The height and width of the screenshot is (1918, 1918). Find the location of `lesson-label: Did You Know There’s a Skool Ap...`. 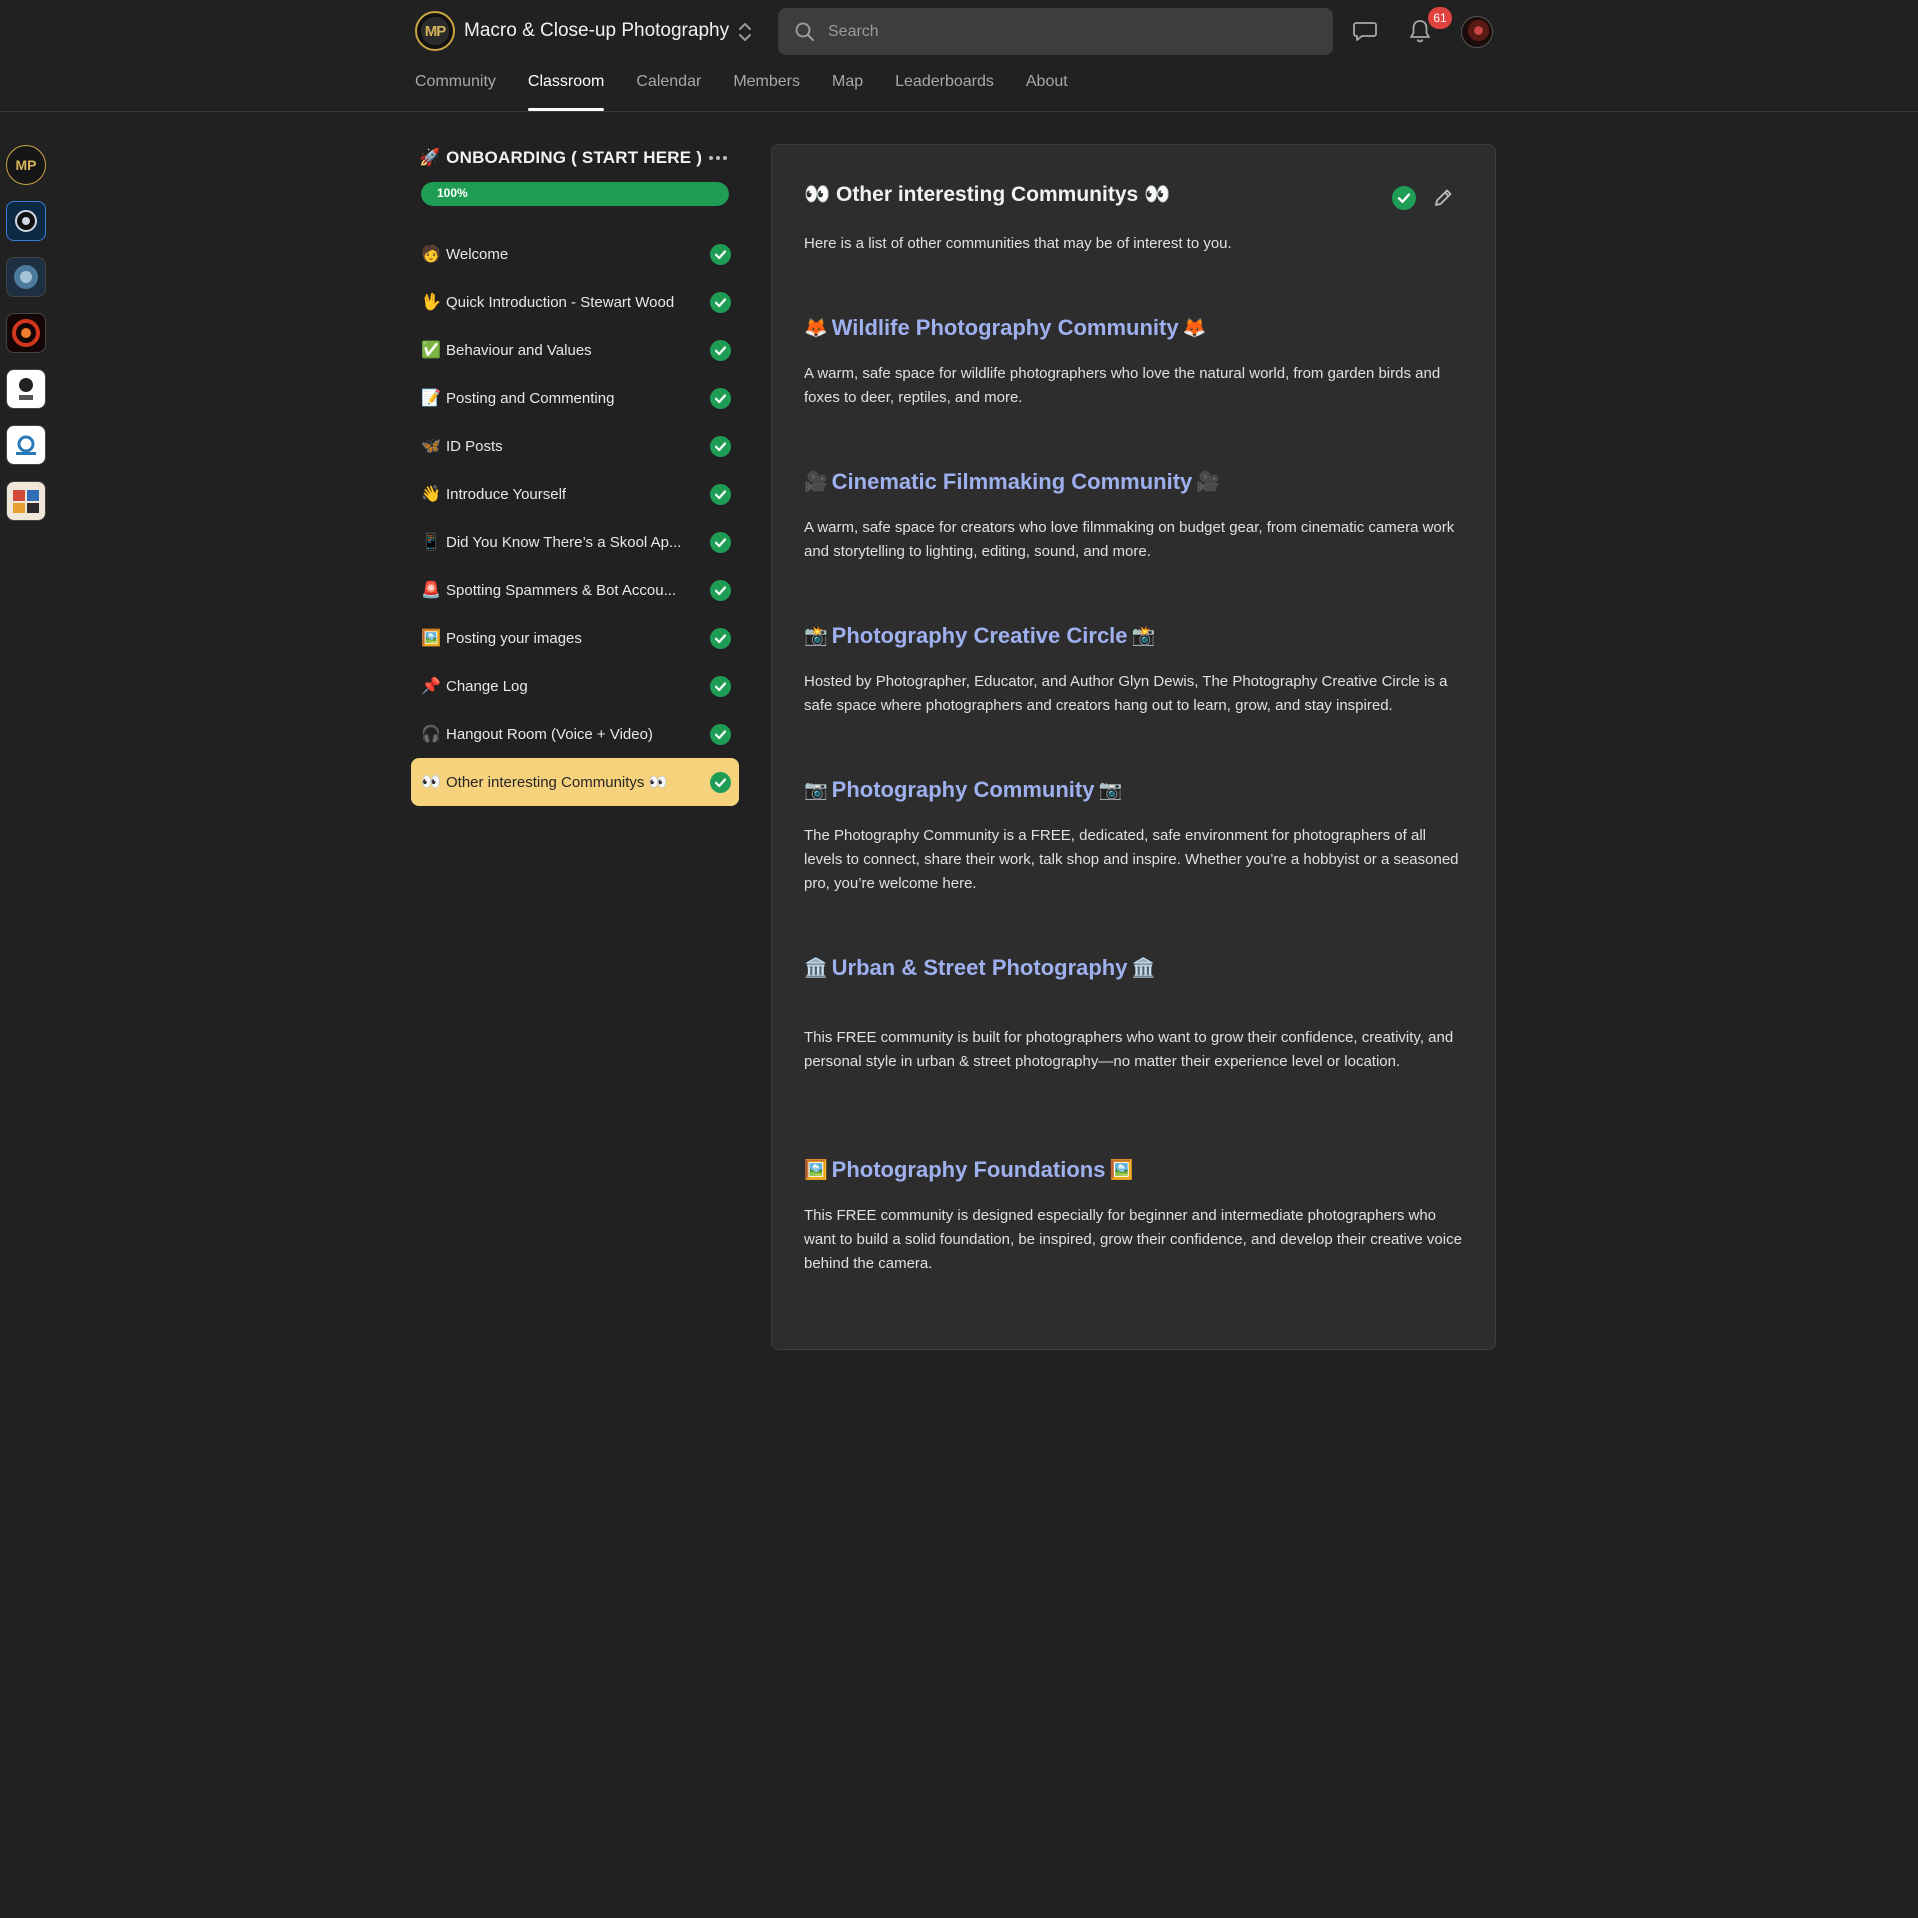

lesson-label: Did You Know There’s a Skool Ap... is located at coordinates (564, 542).